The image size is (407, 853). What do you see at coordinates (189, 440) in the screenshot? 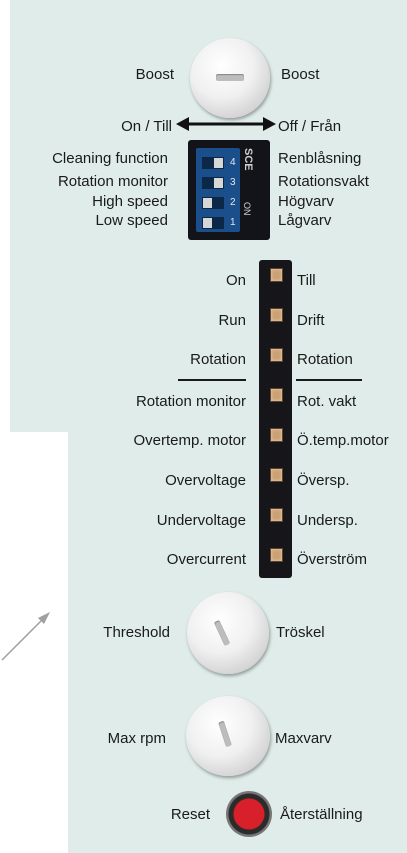
I see `indicator-label-en-overtemp: Overtemp. motor` at bounding box center [189, 440].